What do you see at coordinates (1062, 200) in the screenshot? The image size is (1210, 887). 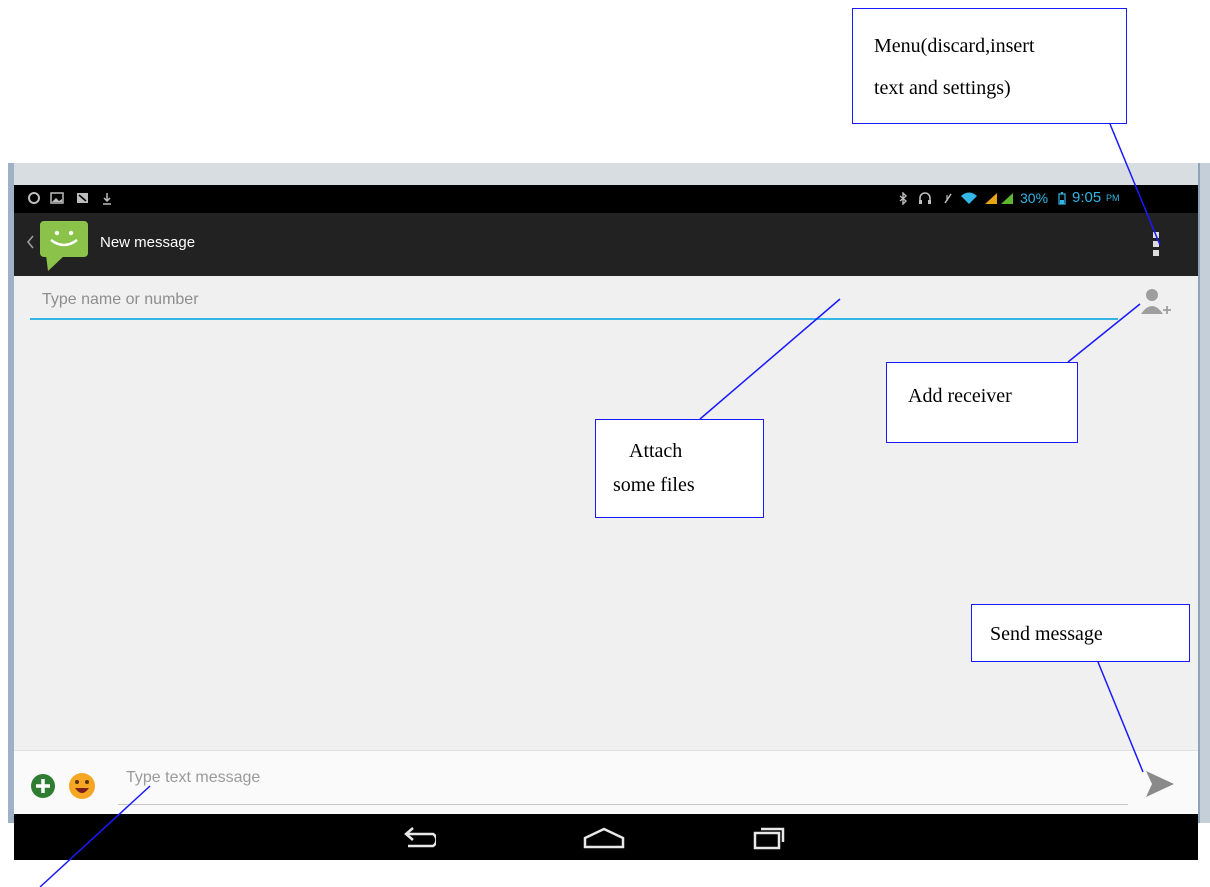 I see `battery-icon` at bounding box center [1062, 200].